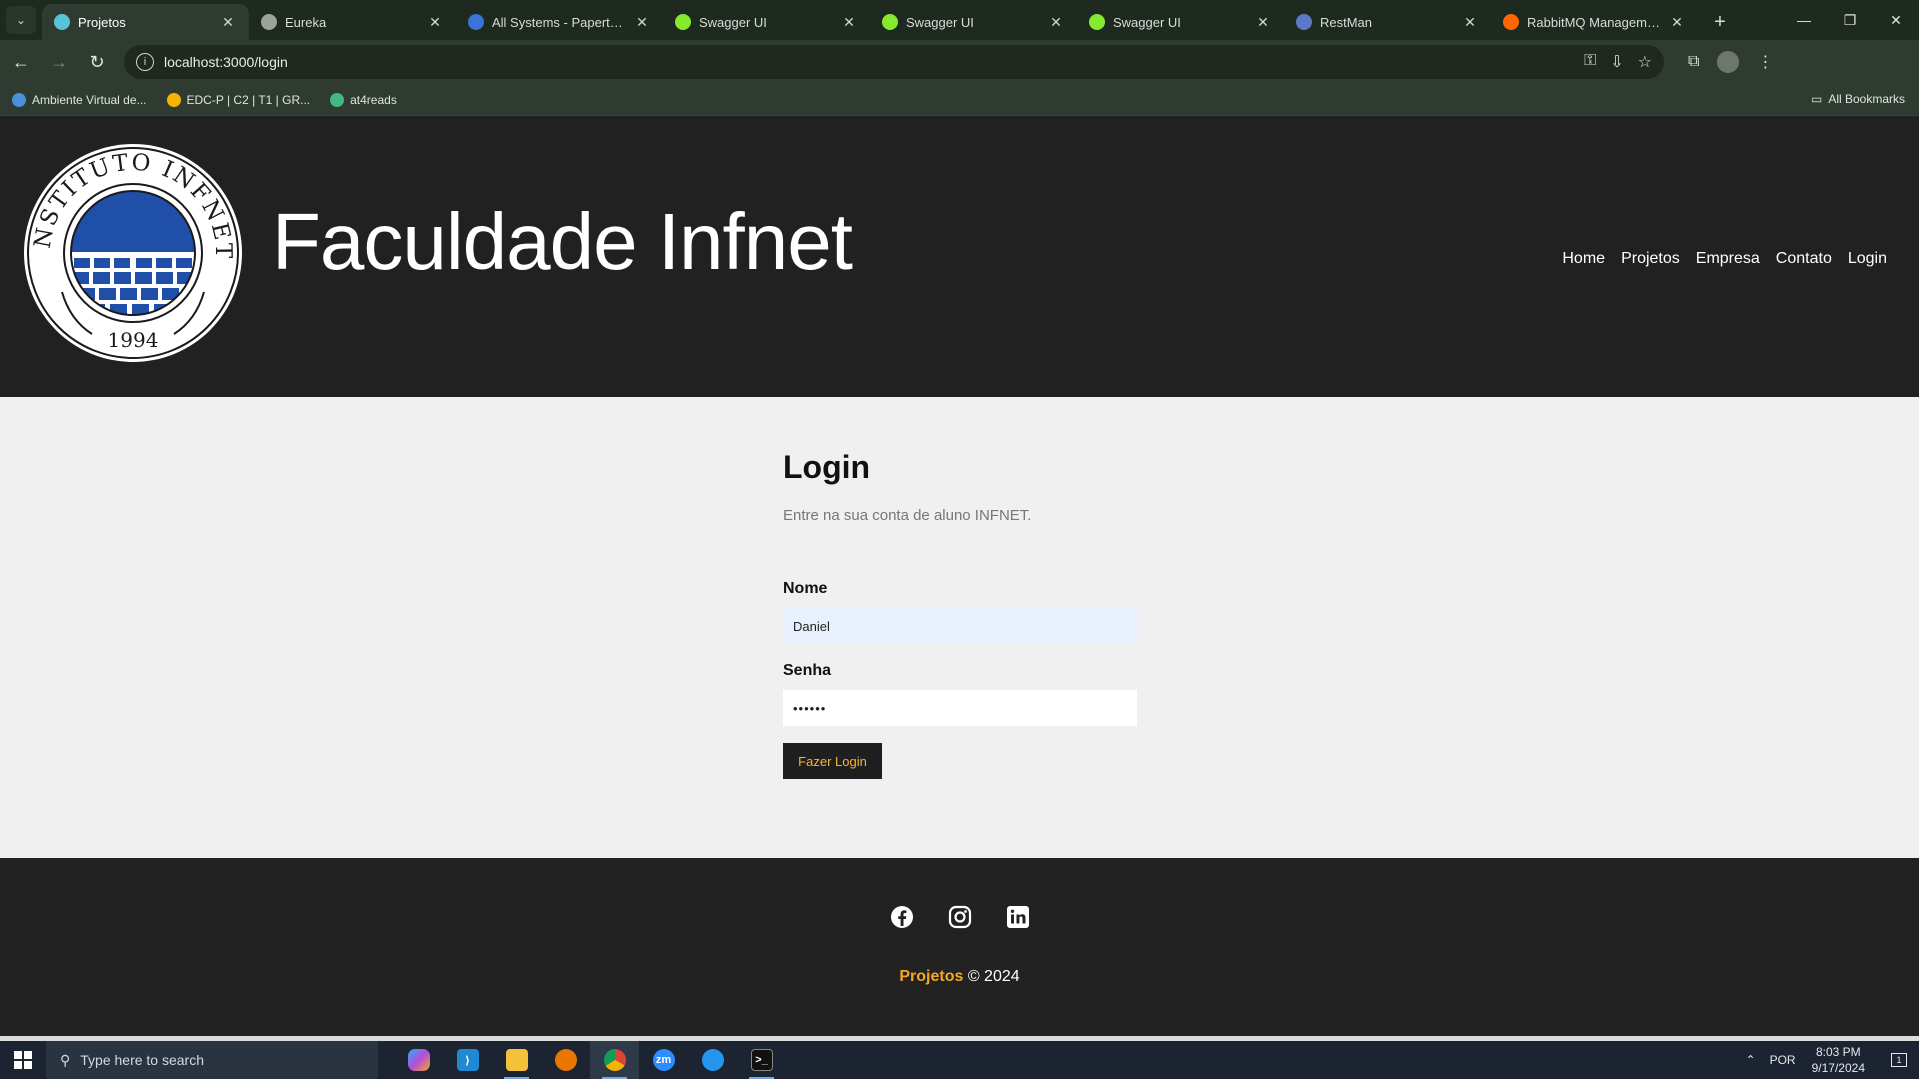  Describe the element at coordinates (960, 708) in the screenshot. I see `password-field` at that location.